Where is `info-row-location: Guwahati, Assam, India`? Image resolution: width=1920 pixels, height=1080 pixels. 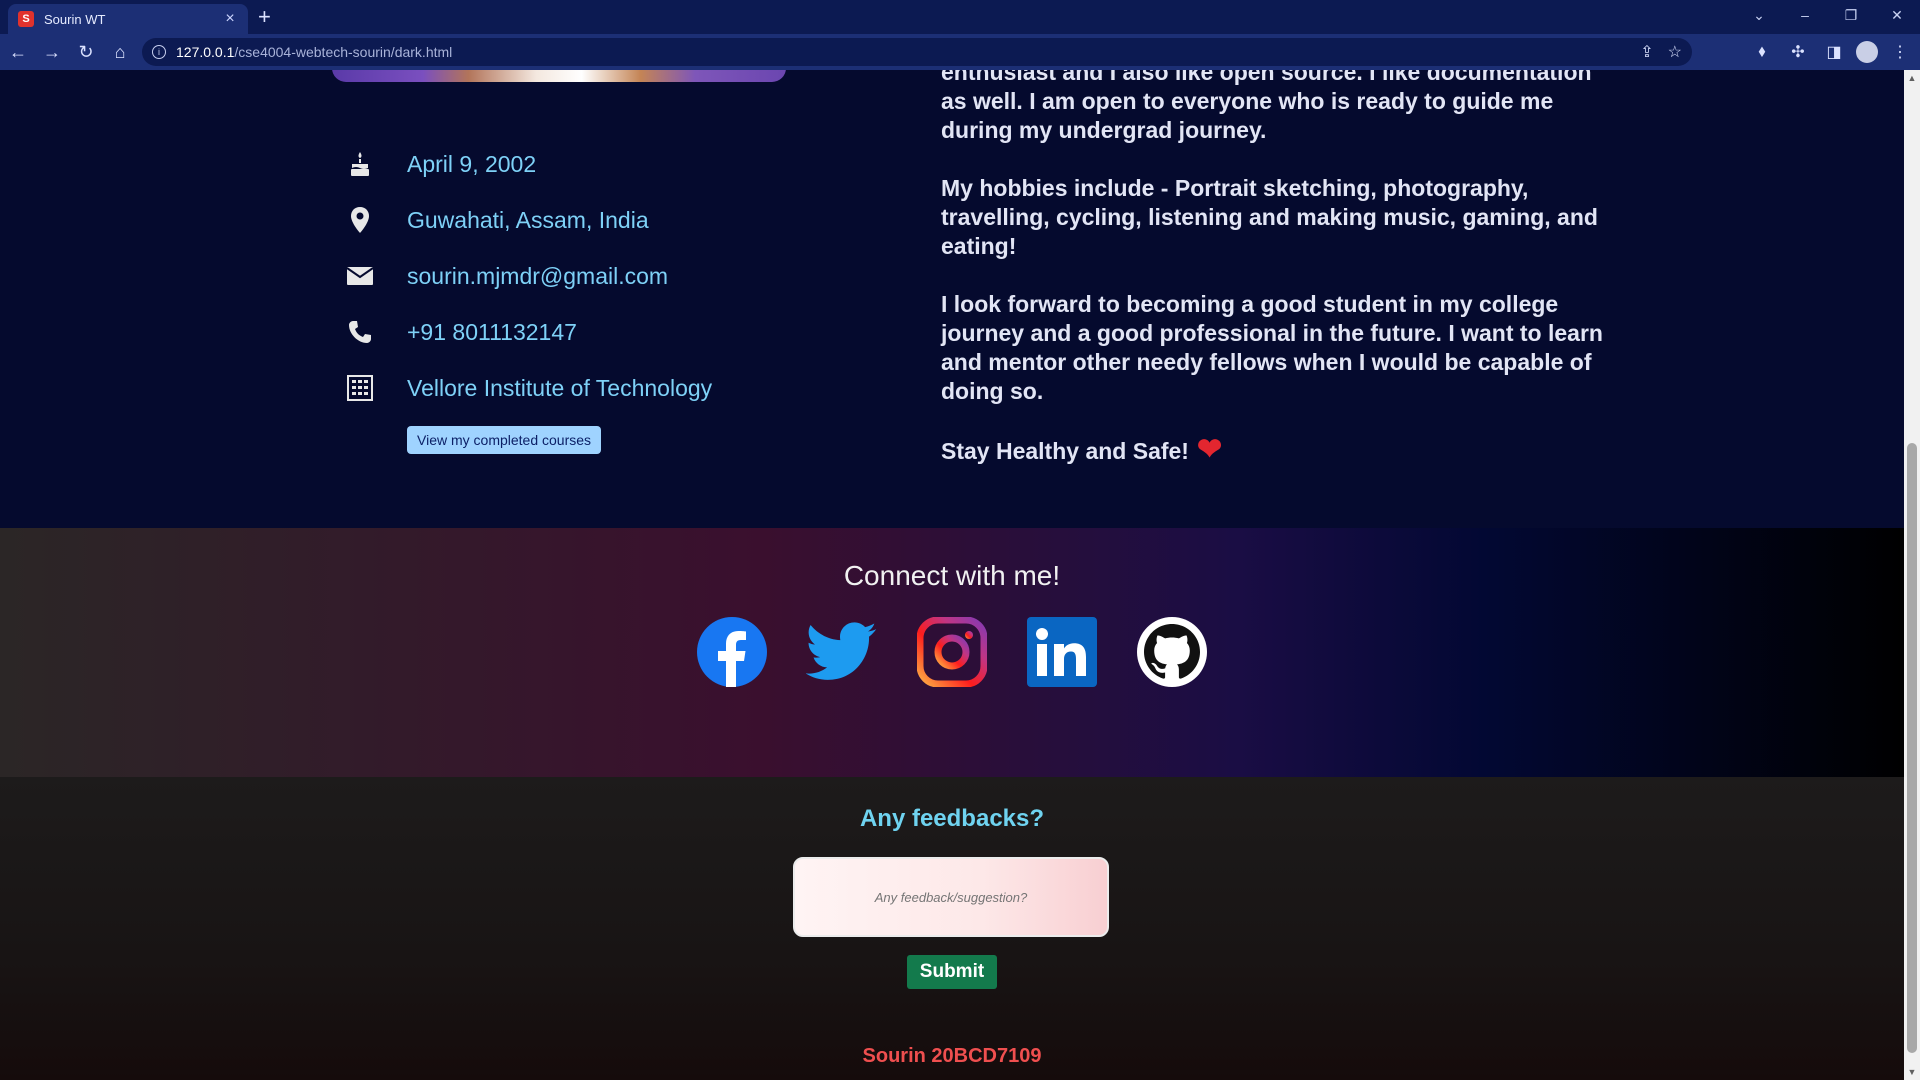
info-row-location: Guwahati, Assam, India is located at coordinates (528, 220).